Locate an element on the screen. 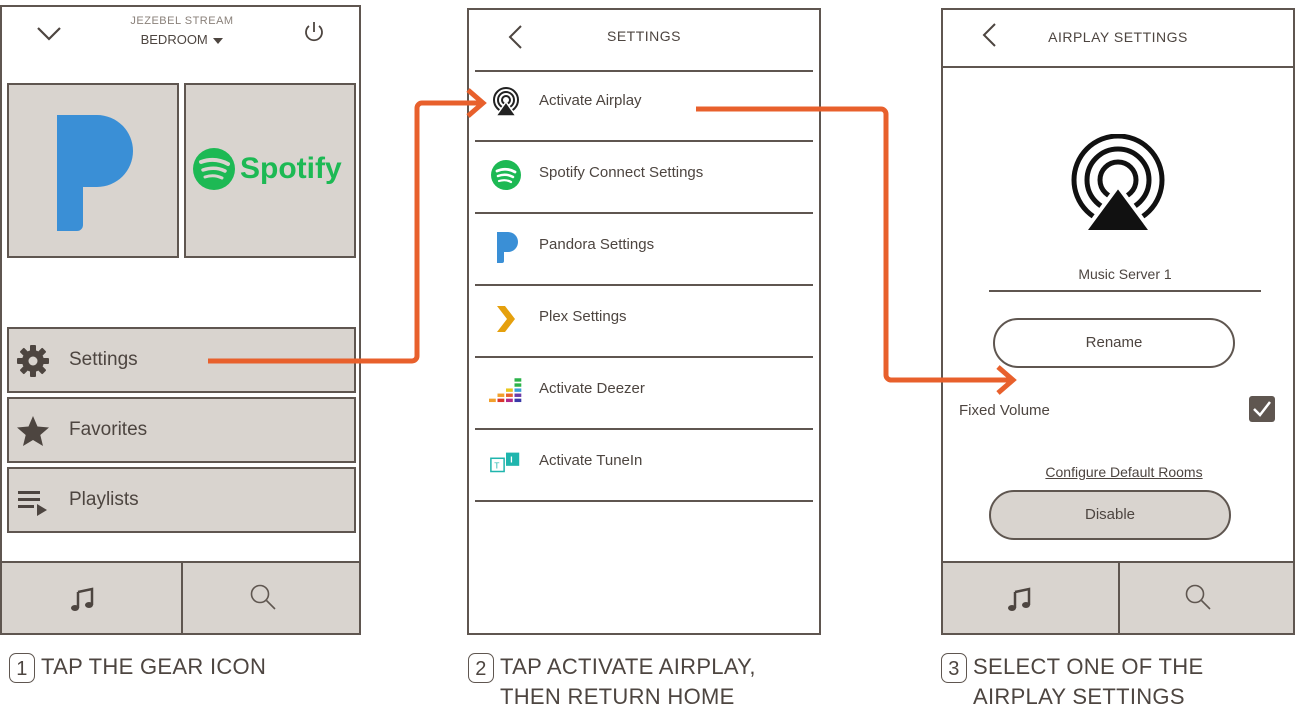  settings-item-tunein: T I Activate TuneIn is located at coordinates (644, 466).